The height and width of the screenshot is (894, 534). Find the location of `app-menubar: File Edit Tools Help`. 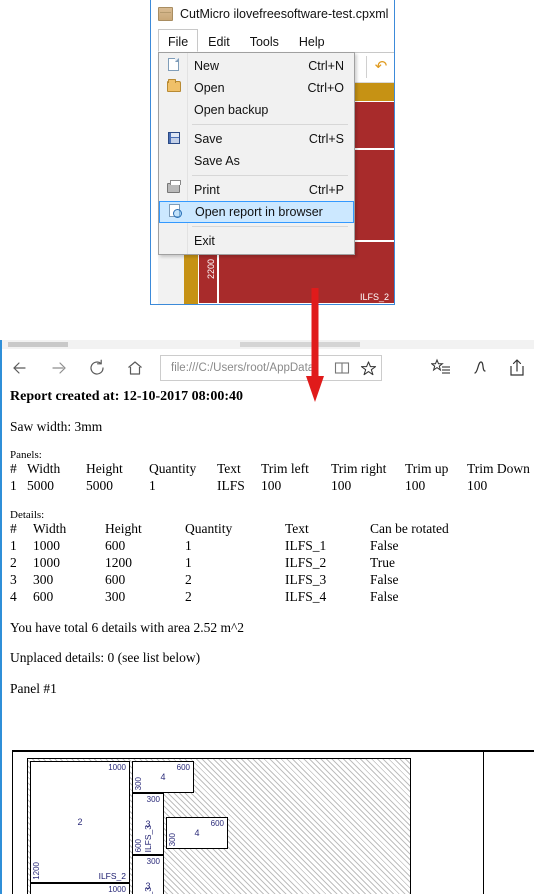

app-menubar: File Edit Tools Help is located at coordinates (276, 41).